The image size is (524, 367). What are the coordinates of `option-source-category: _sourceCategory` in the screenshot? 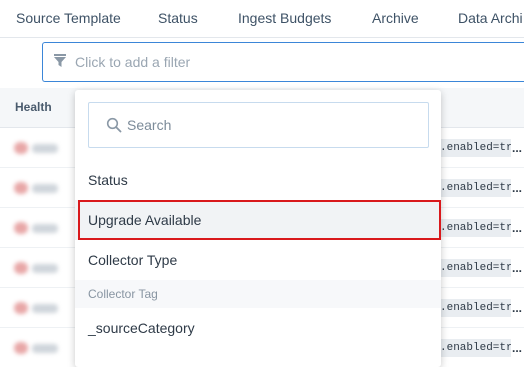 It's located at (258, 328).